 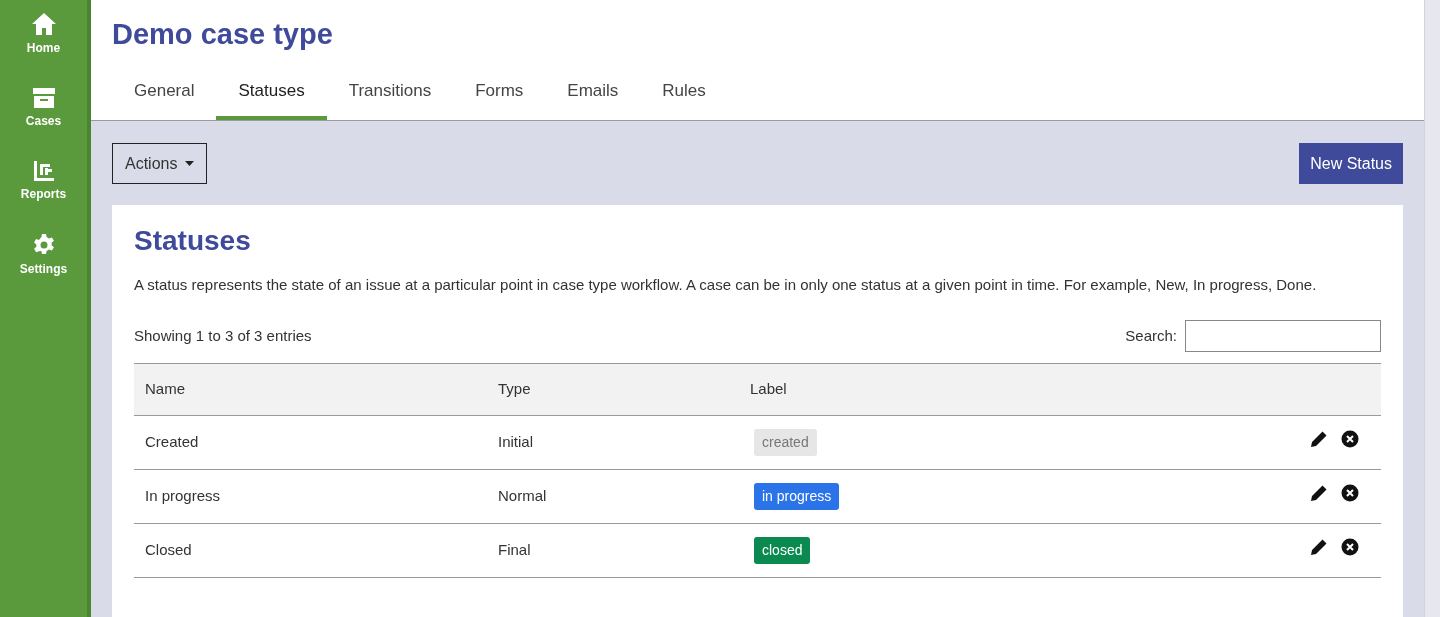 I want to click on panel-title: Statuses, so click(x=193, y=241).